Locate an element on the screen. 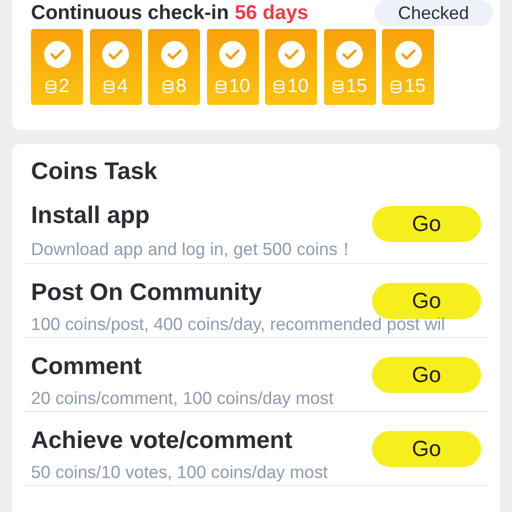 The width and height of the screenshot is (512, 512). task-title: Post On Community is located at coordinates (146, 293).